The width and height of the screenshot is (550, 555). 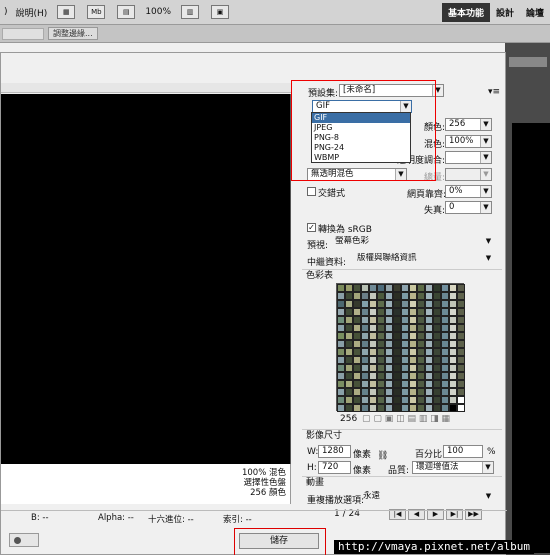 I want to click on save-button: 儲存, so click(x=279, y=541).